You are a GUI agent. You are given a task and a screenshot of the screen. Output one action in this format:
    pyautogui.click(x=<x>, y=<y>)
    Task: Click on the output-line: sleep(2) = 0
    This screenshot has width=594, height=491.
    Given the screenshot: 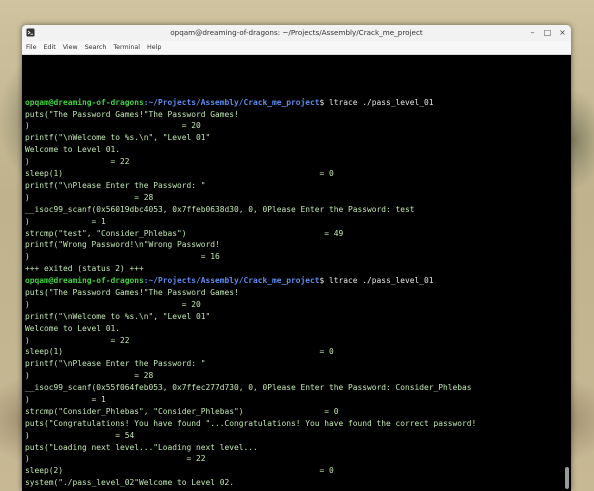 What is the action you would take?
    pyautogui.click(x=179, y=471)
    